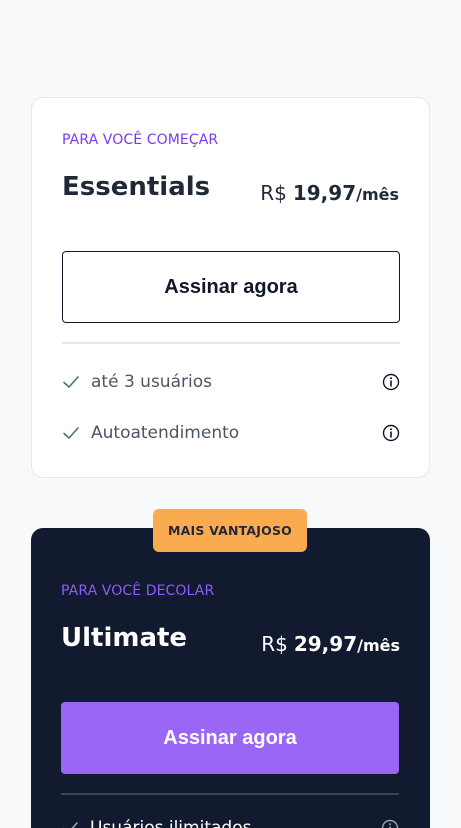 The height and width of the screenshot is (828, 461). What do you see at coordinates (151, 382) in the screenshot?
I see `feature-label: até 3 usuários` at bounding box center [151, 382].